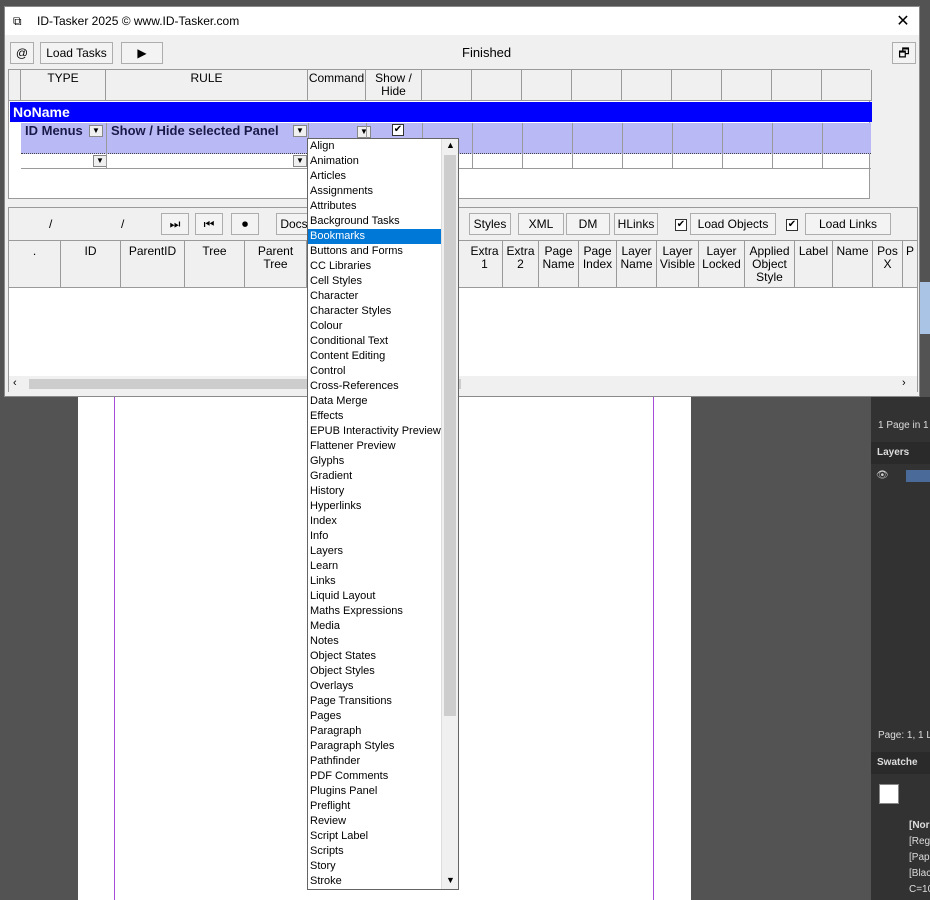  I want to click on dropdown-item: PDF Comments, so click(374, 776).